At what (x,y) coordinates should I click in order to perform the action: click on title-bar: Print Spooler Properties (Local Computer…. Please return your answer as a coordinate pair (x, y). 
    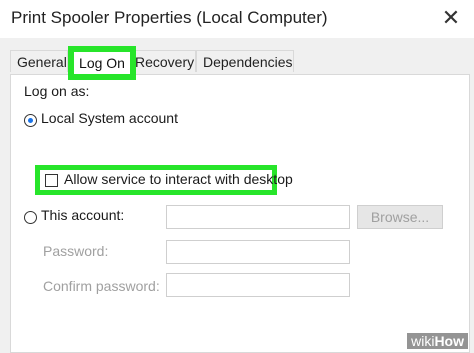
    Looking at the image, I should click on (237, 19).